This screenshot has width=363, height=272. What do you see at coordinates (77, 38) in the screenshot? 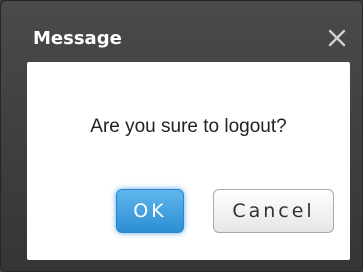
I see `dialog-title: Message` at bounding box center [77, 38].